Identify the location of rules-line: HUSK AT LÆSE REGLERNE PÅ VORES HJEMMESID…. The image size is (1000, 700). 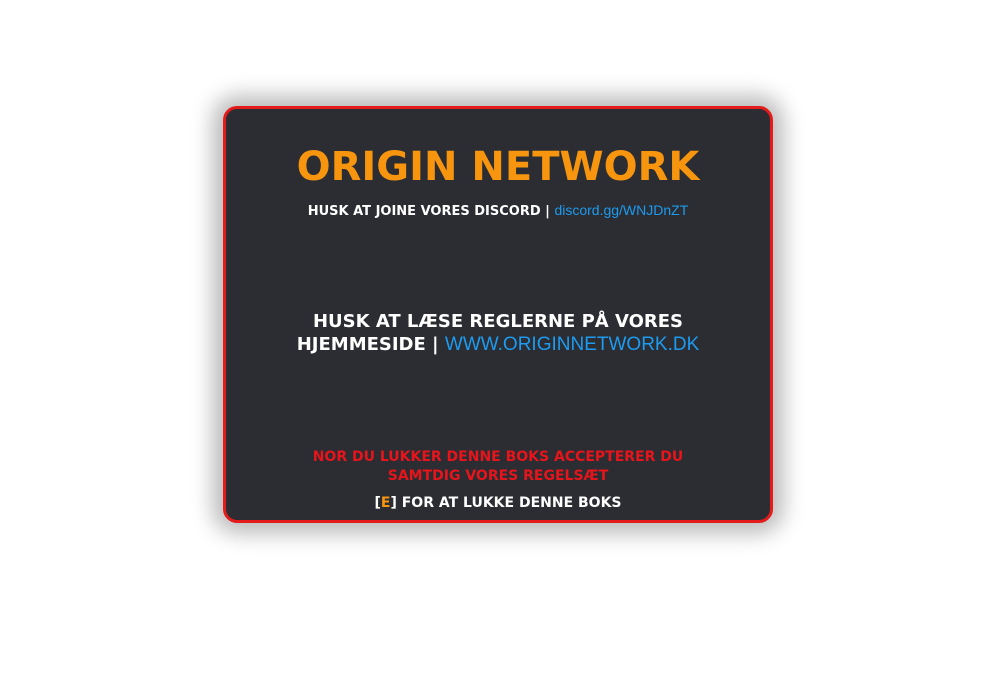
(498, 333).